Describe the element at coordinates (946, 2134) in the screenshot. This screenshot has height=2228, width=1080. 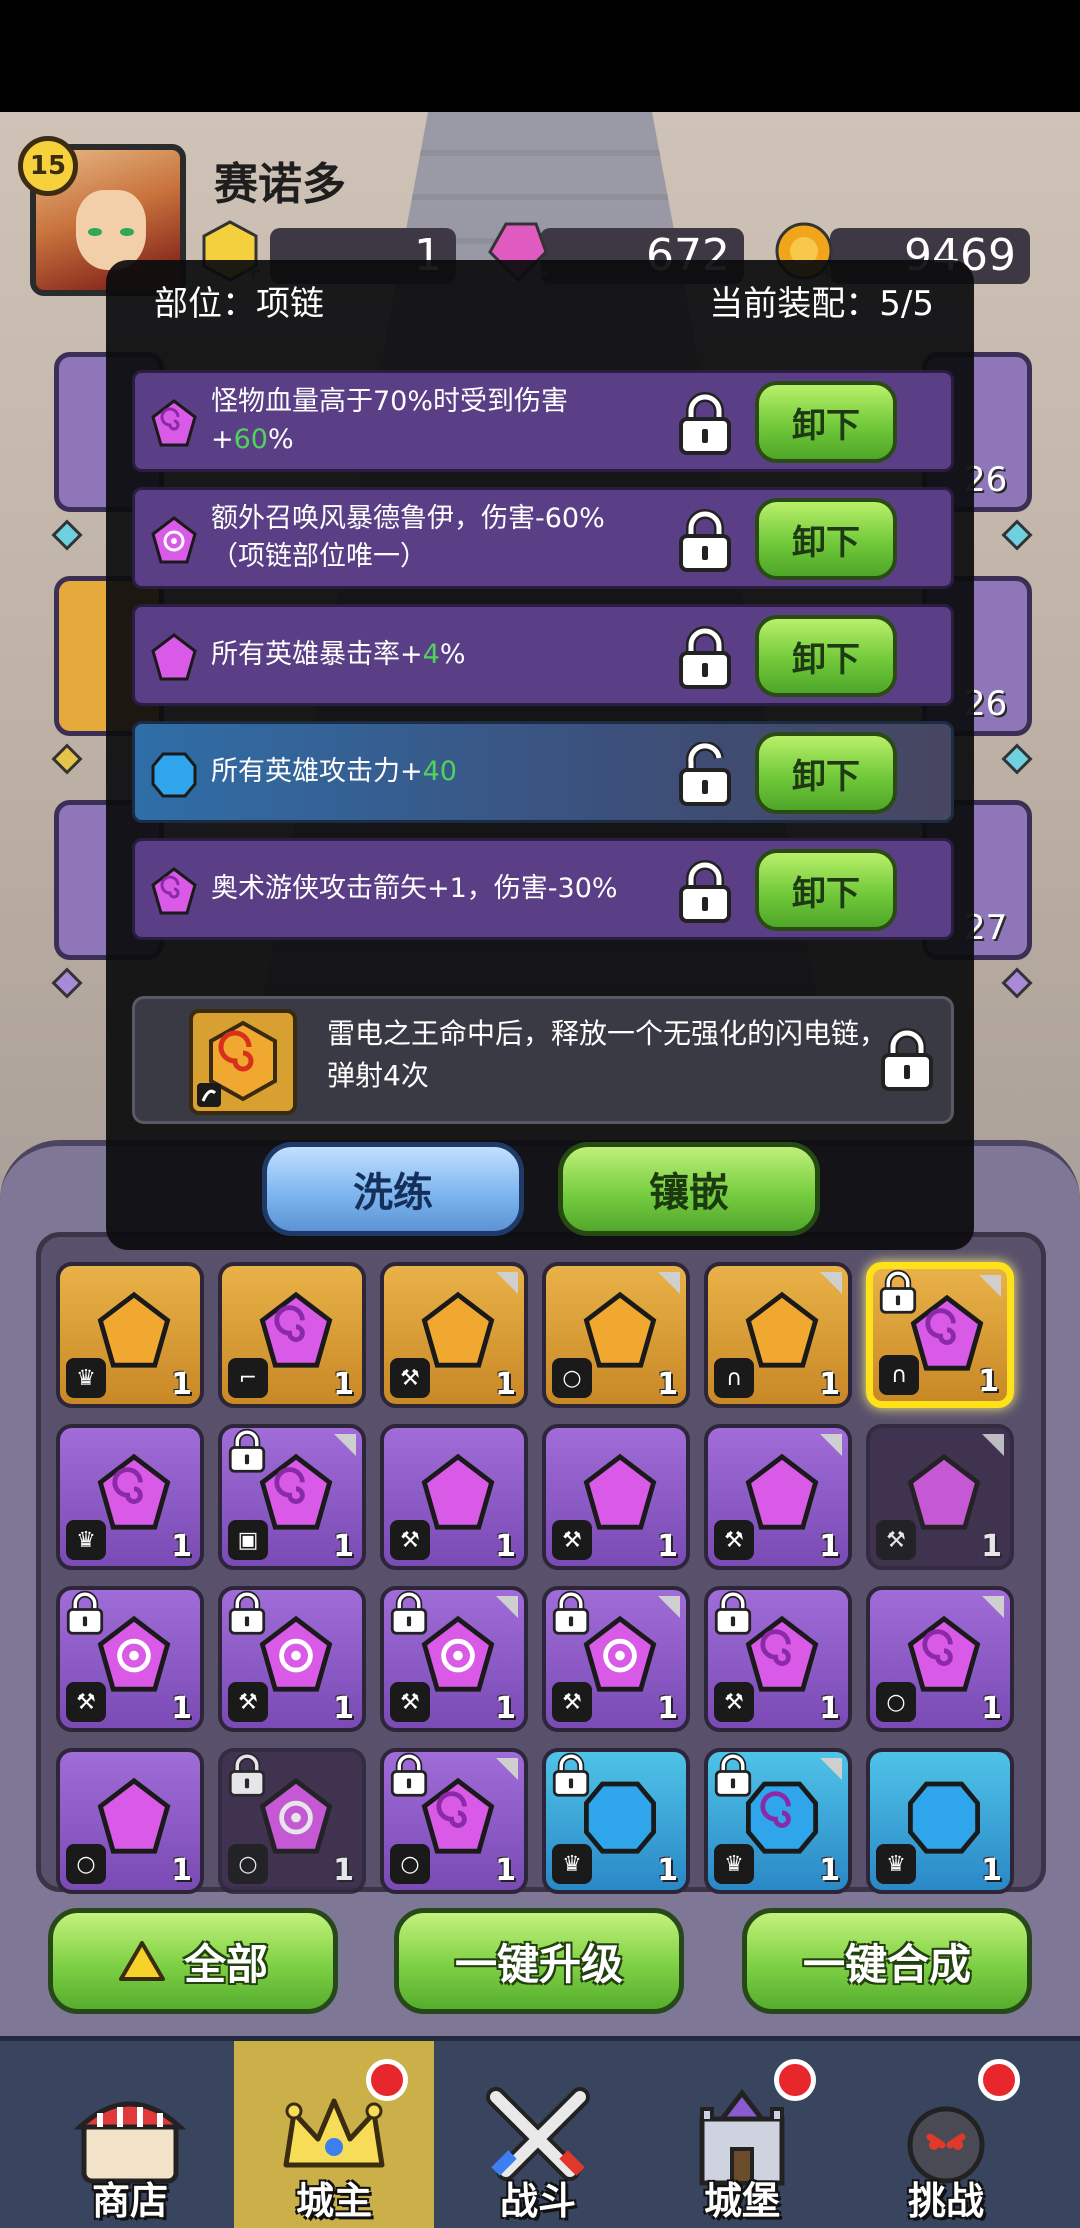
I see `nav-tab-bomb: 挑战` at that location.